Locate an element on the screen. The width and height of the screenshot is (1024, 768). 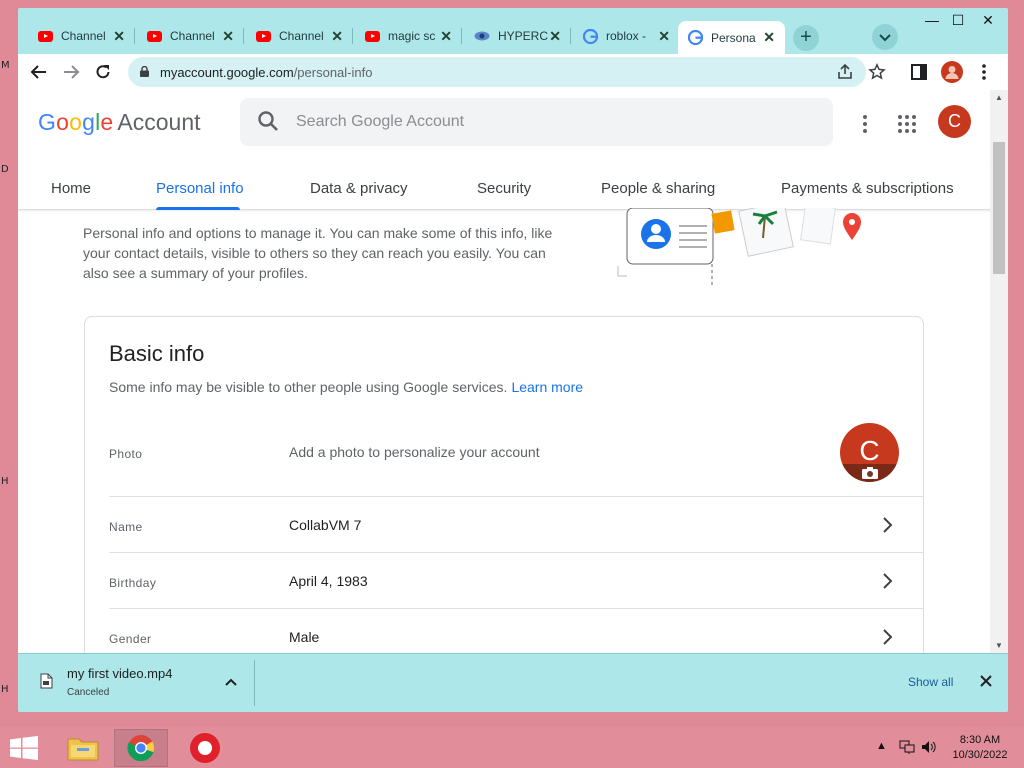
forward-button is located at coordinates (71, 72).